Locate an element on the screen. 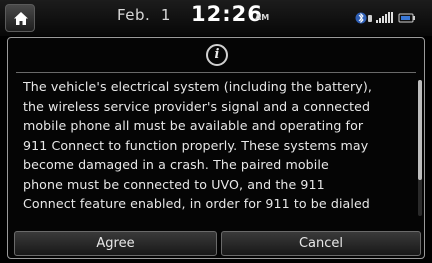 The width and height of the screenshot is (432, 263). status-icons is located at coordinates (385, 18).